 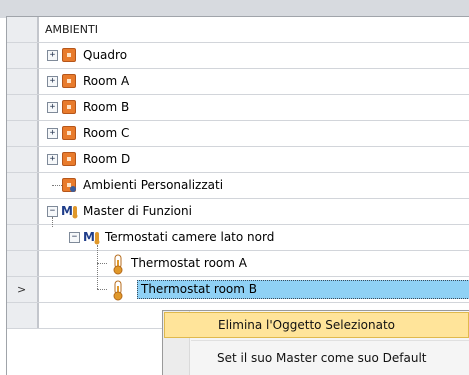 I want to click on master-functions-icon: M, so click(x=69, y=211).